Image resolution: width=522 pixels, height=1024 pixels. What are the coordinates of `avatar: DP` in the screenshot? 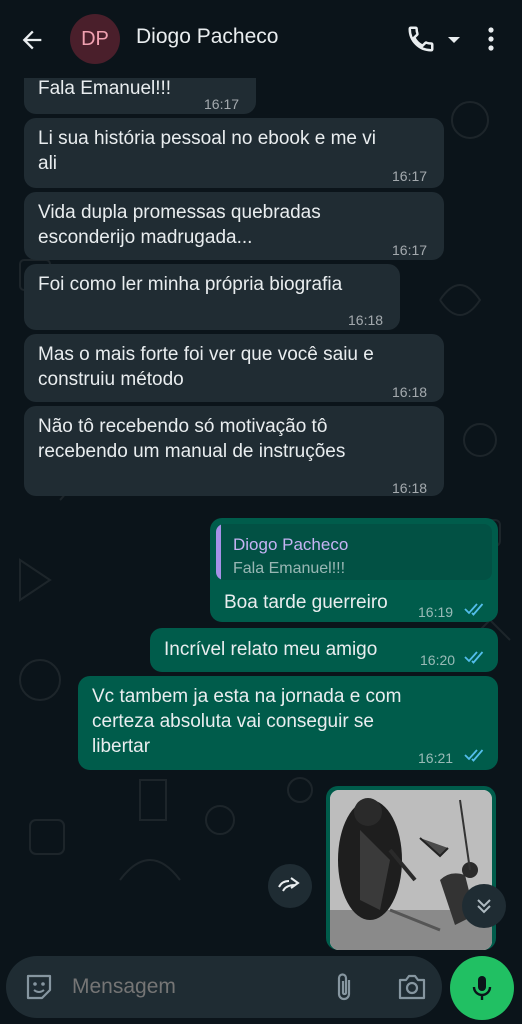 It's located at (95, 39).